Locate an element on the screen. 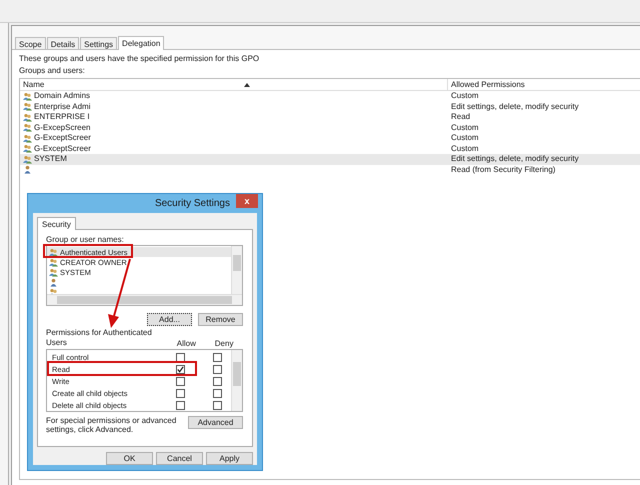  column-header: Allowed Permissions is located at coordinates (488, 84).